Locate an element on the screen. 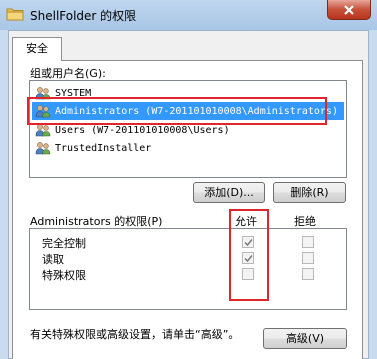  folder-icon is located at coordinates (15, 14).